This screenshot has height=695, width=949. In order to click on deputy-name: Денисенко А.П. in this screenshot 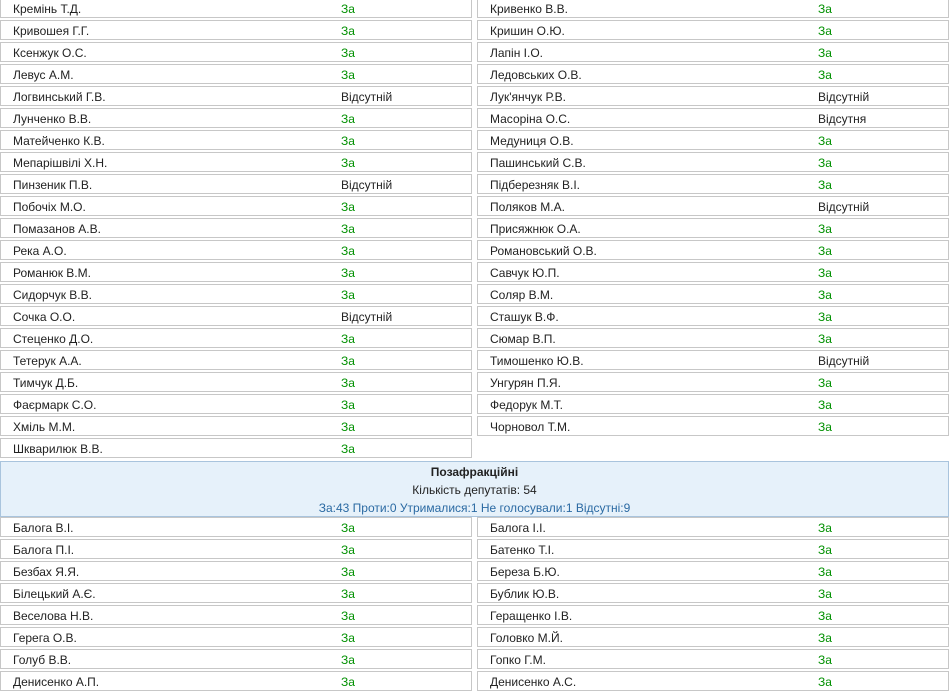, I will do `click(56, 682)`.